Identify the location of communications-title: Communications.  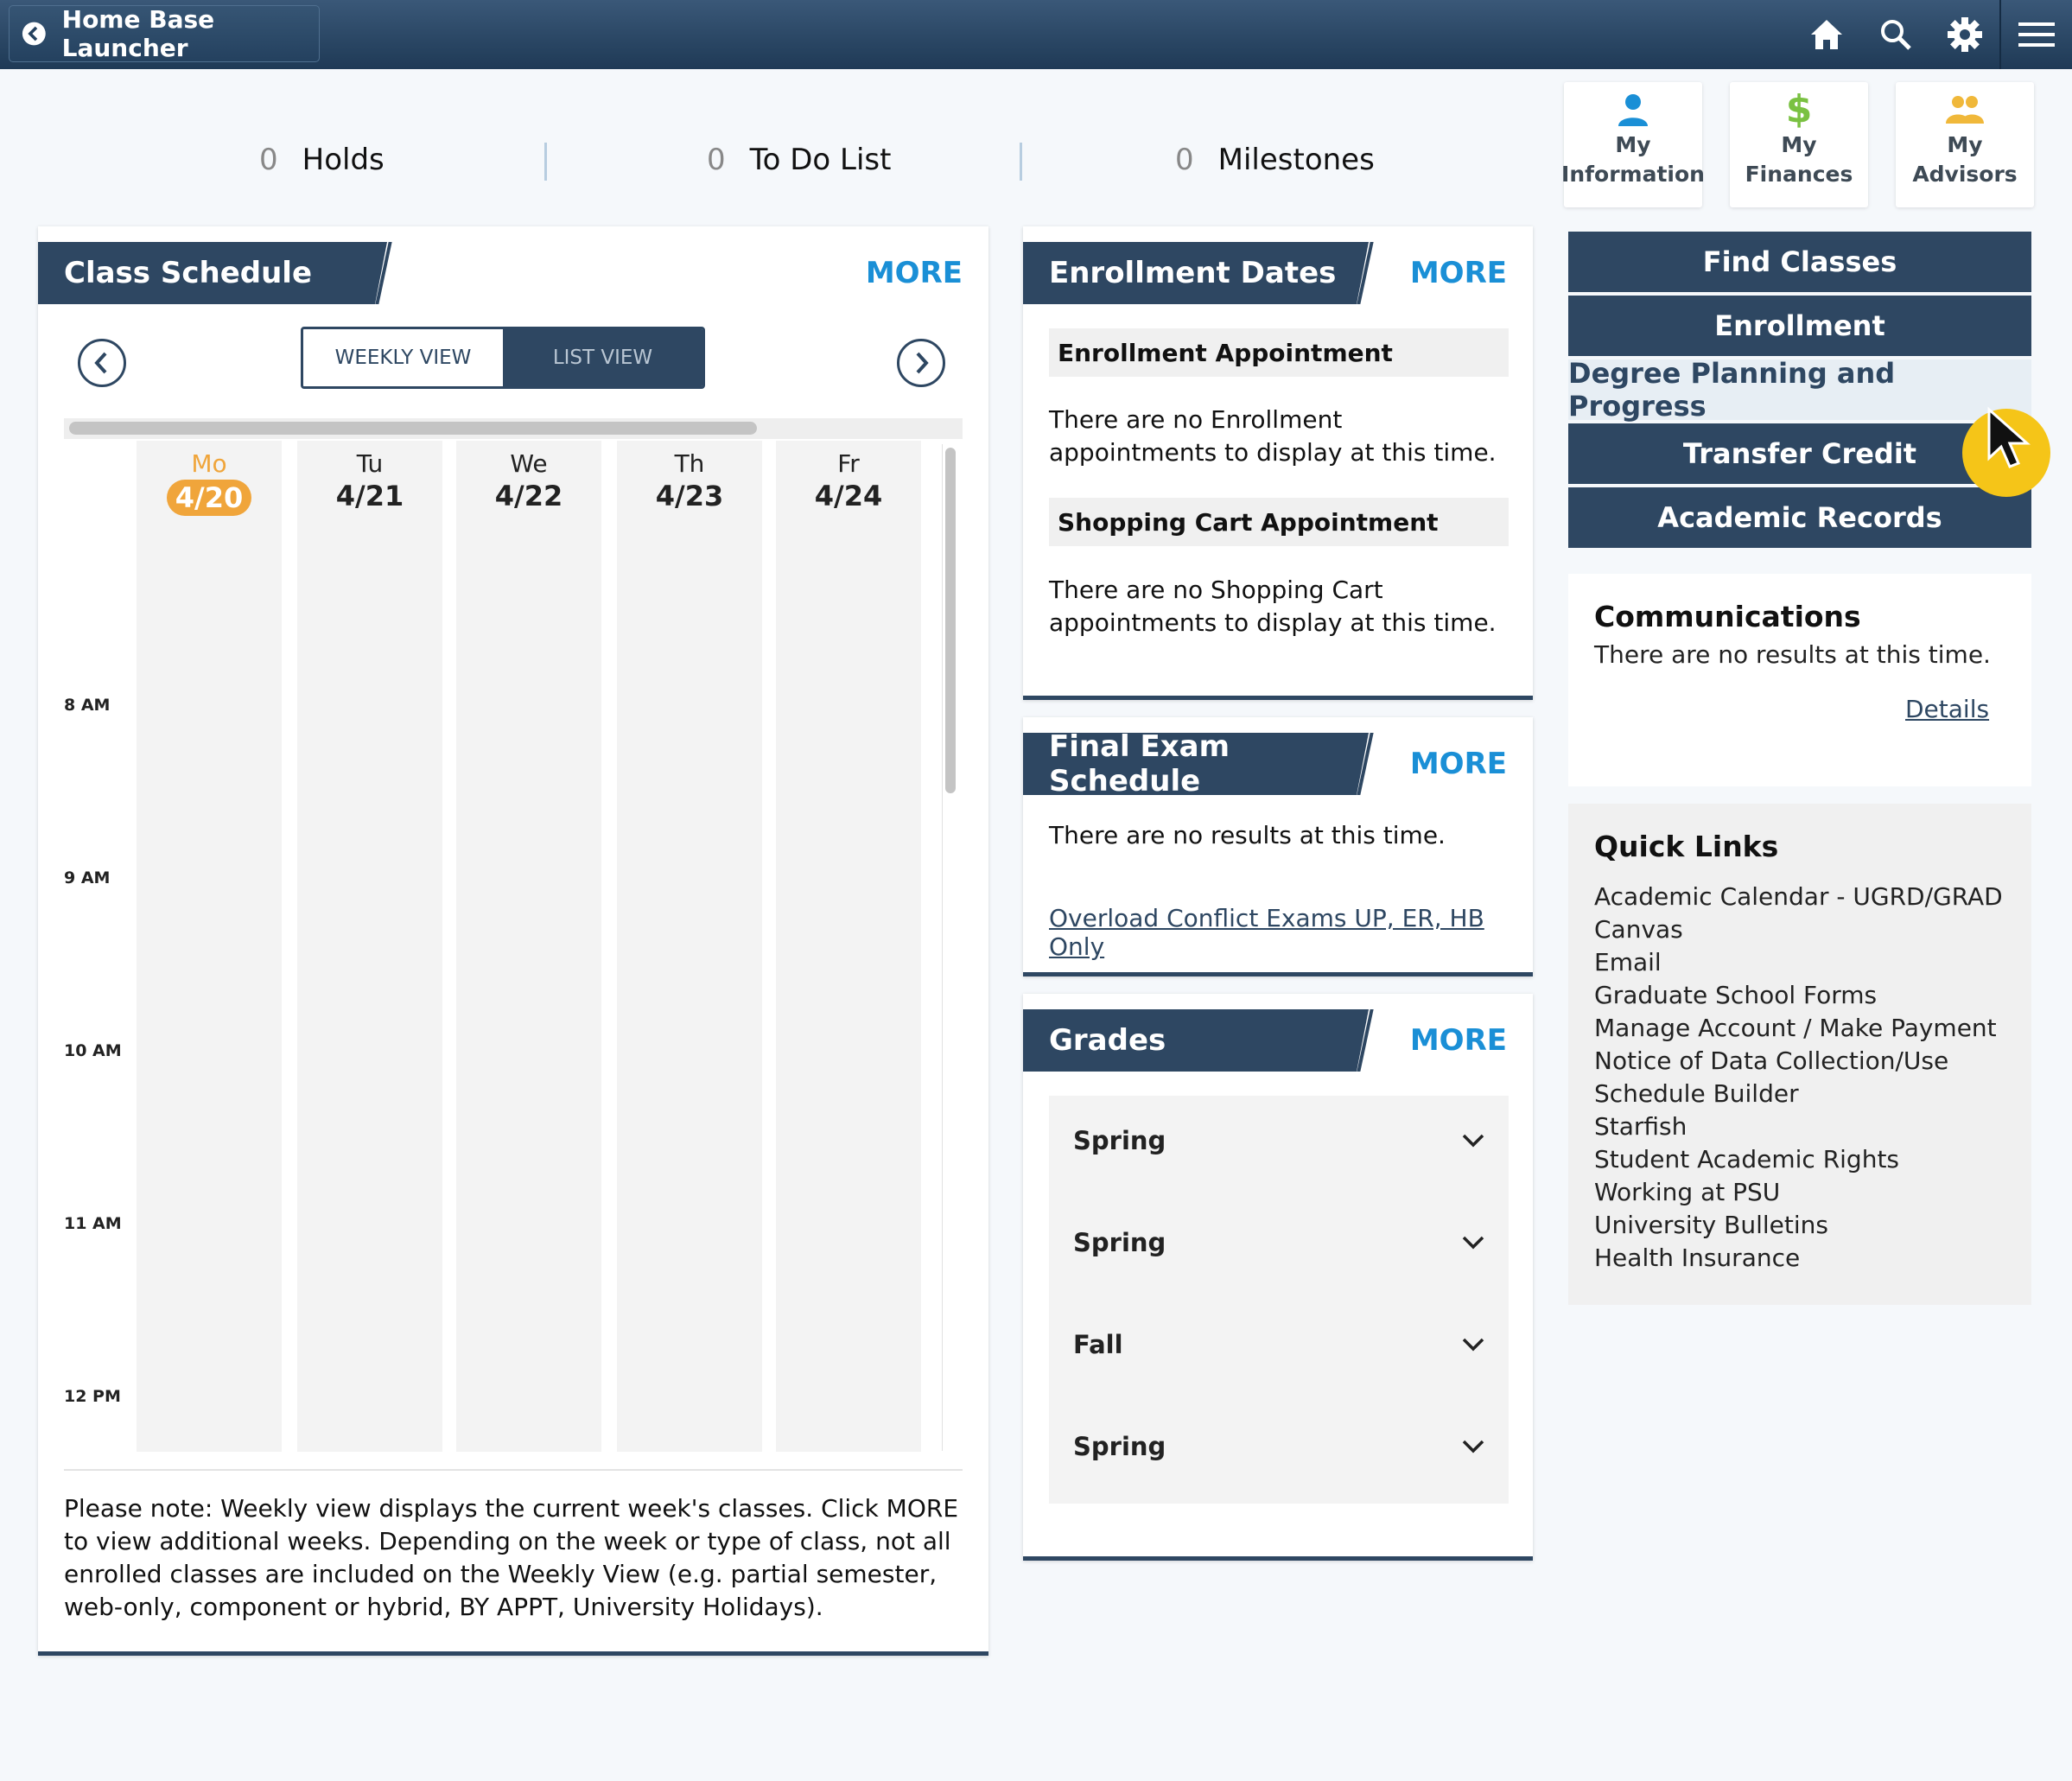
(1727, 616).